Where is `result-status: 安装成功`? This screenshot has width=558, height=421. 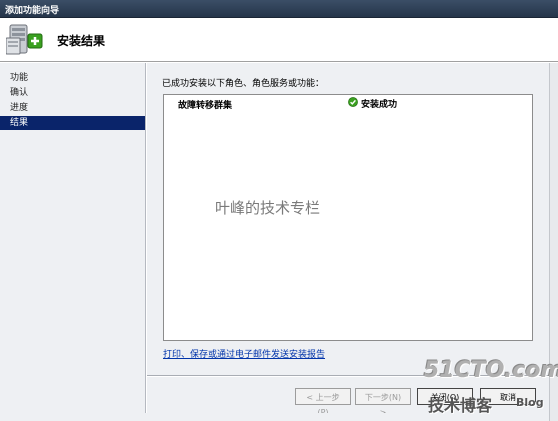
result-status: 安装成功 is located at coordinates (372, 103).